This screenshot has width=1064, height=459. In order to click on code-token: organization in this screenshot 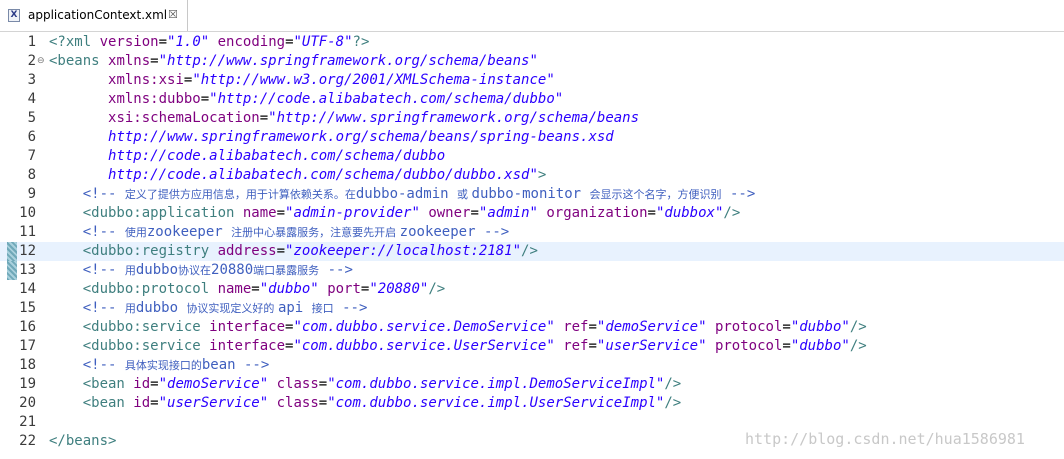, I will do `click(597, 213)`.